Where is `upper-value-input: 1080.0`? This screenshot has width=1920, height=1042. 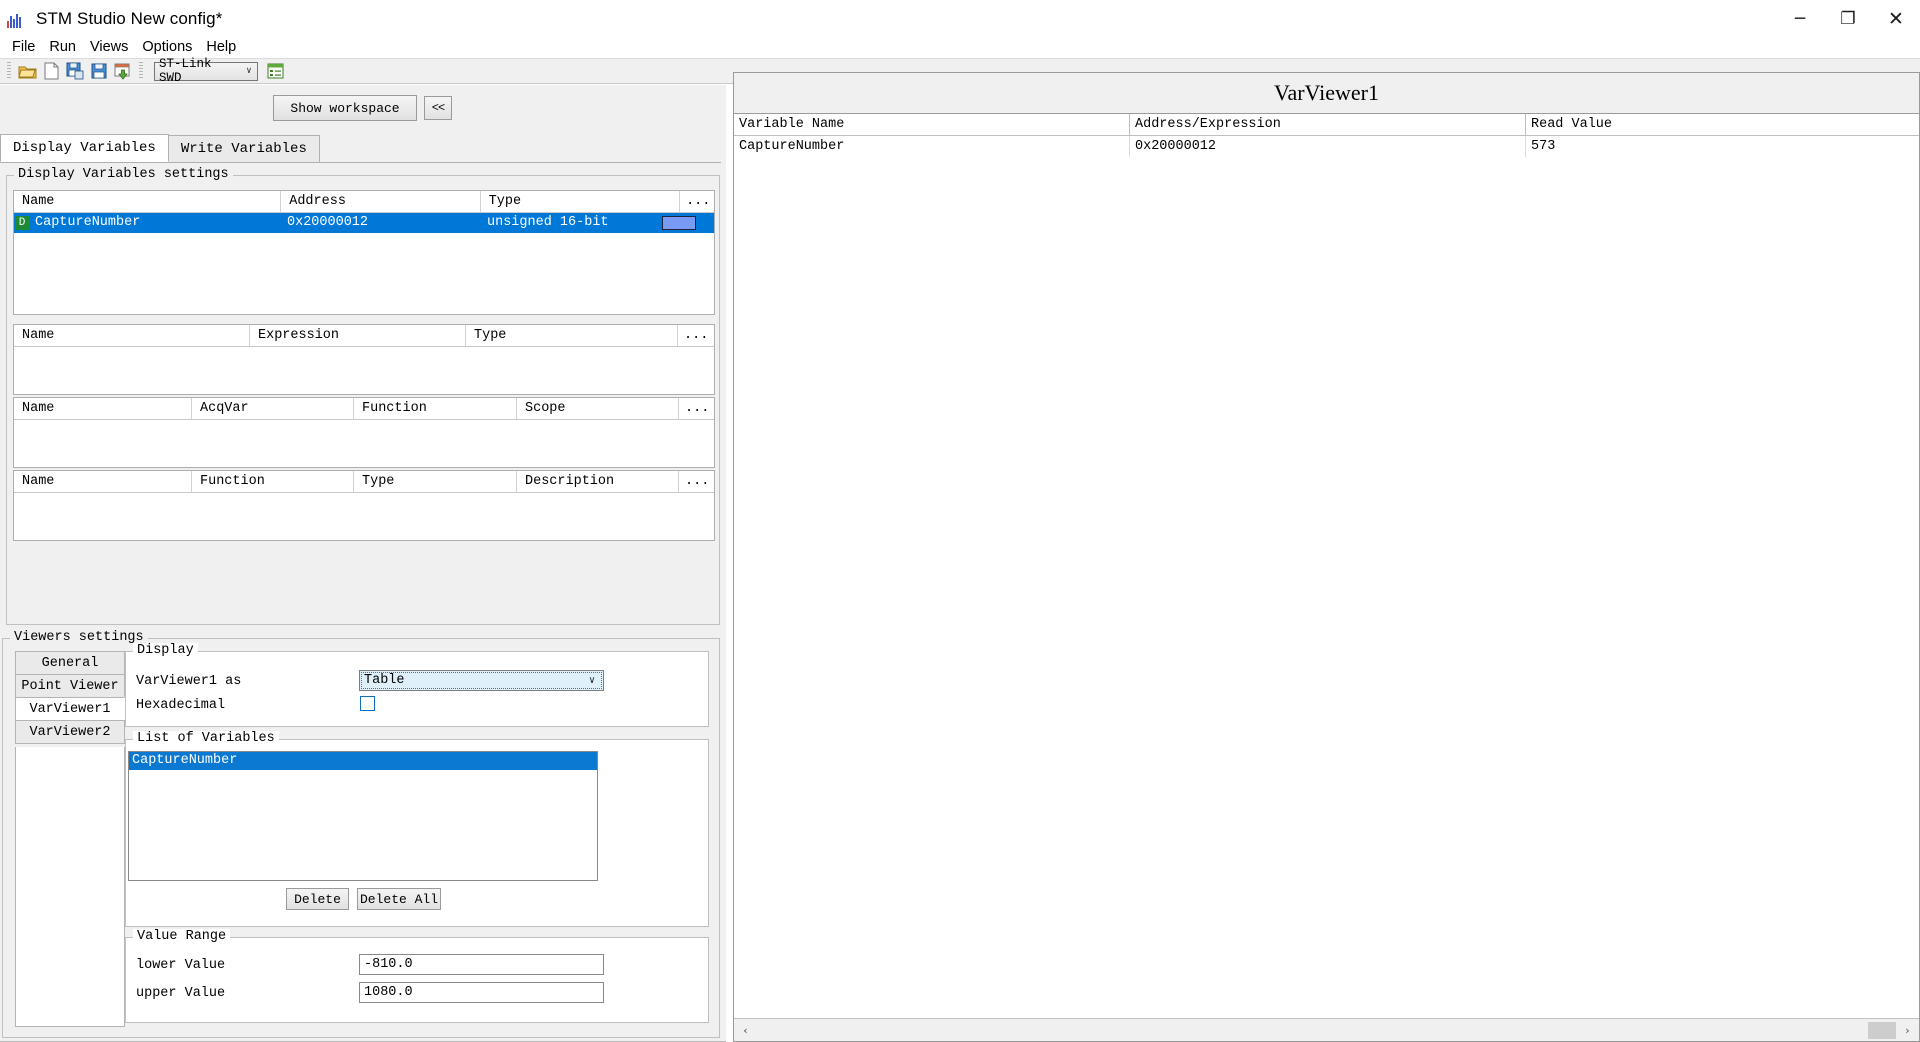
upper-value-input: 1080.0 is located at coordinates (481, 992).